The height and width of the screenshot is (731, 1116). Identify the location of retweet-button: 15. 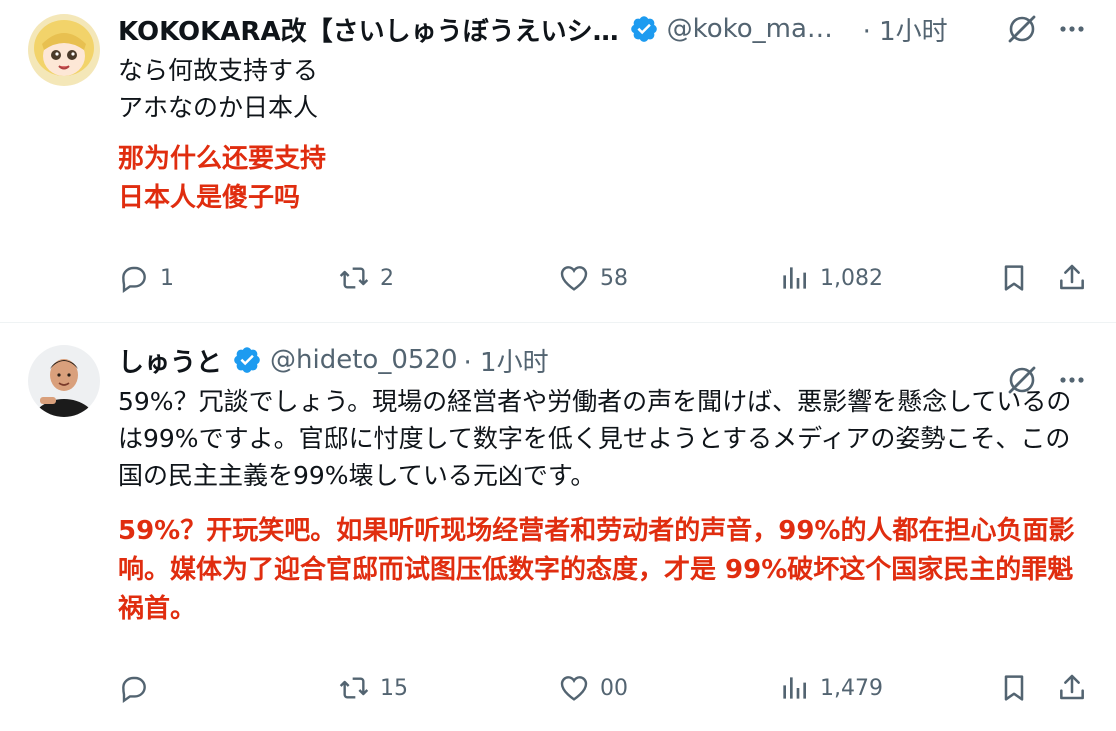
(373, 688).